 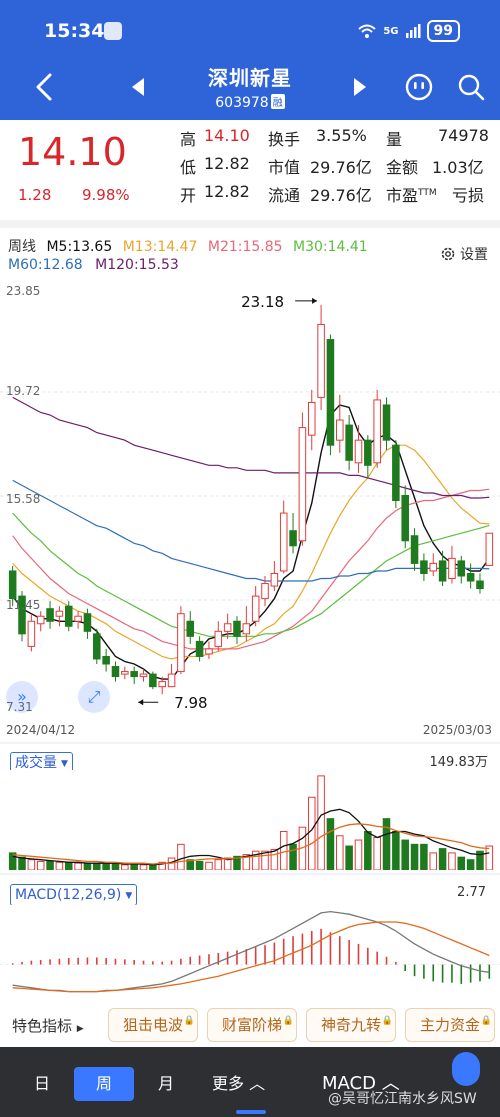 What do you see at coordinates (427, 193) in the screenshot?
I see `pe-ttm: TTM` at bounding box center [427, 193].